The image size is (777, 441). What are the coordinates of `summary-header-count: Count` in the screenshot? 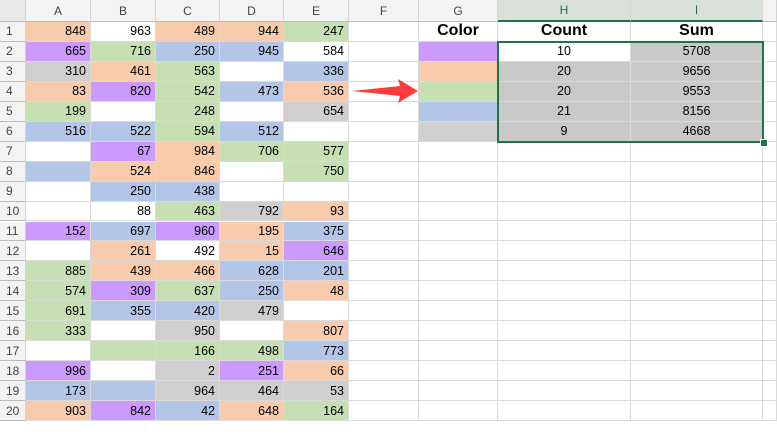 It's located at (564, 32).